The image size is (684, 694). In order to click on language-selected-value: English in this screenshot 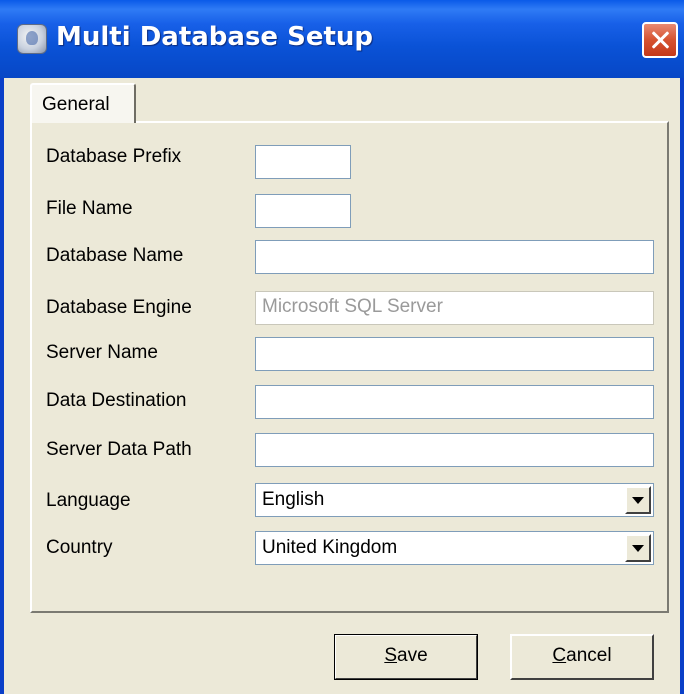, I will do `click(293, 499)`.